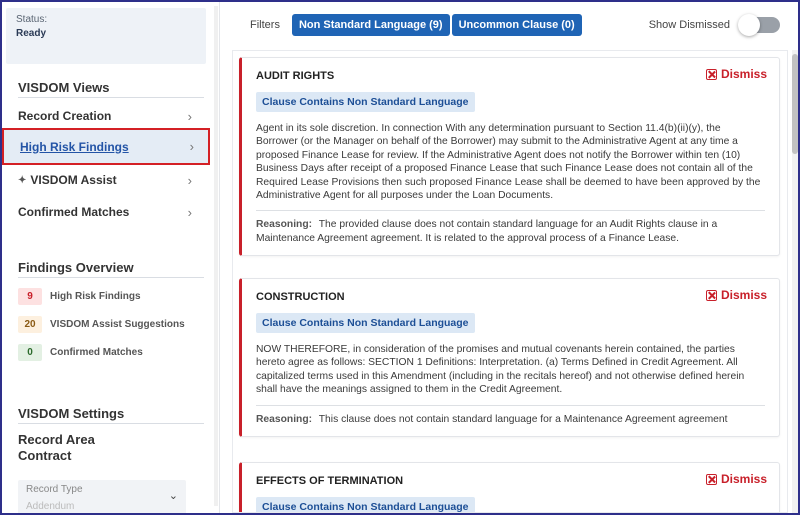 This screenshot has height=515, width=800. I want to click on show-dismissed-control: Show Dismissed, so click(714, 25).